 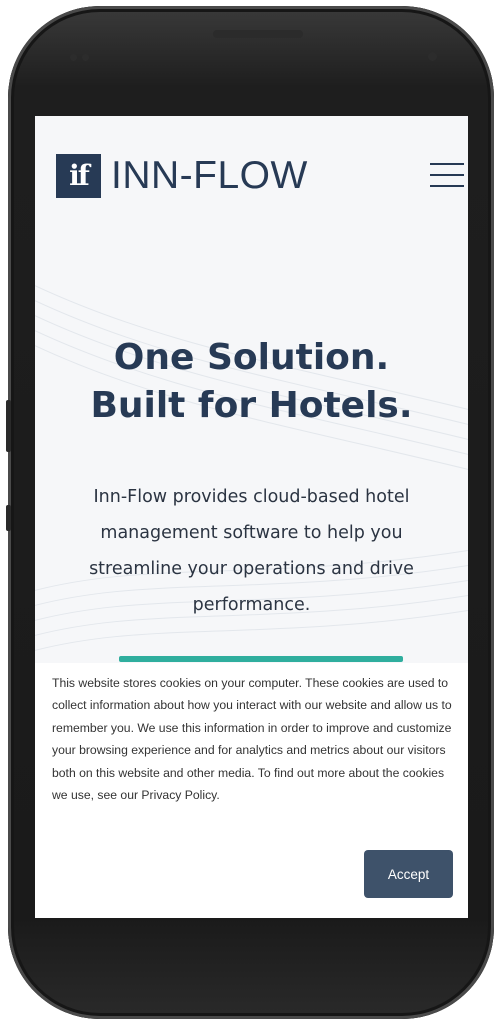 I want to click on cta-button-edge, so click(x=261, y=659).